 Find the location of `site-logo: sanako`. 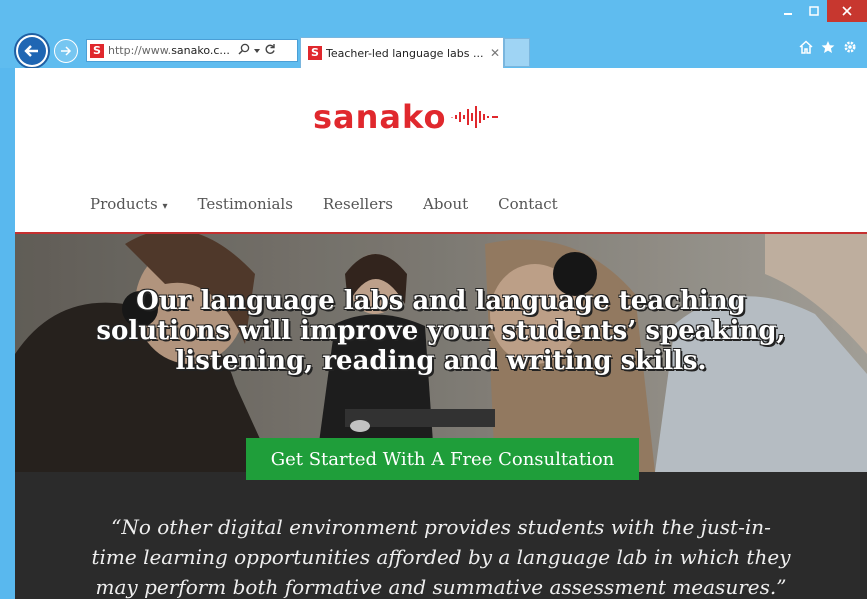

site-logo: sanako is located at coordinates (411, 117).